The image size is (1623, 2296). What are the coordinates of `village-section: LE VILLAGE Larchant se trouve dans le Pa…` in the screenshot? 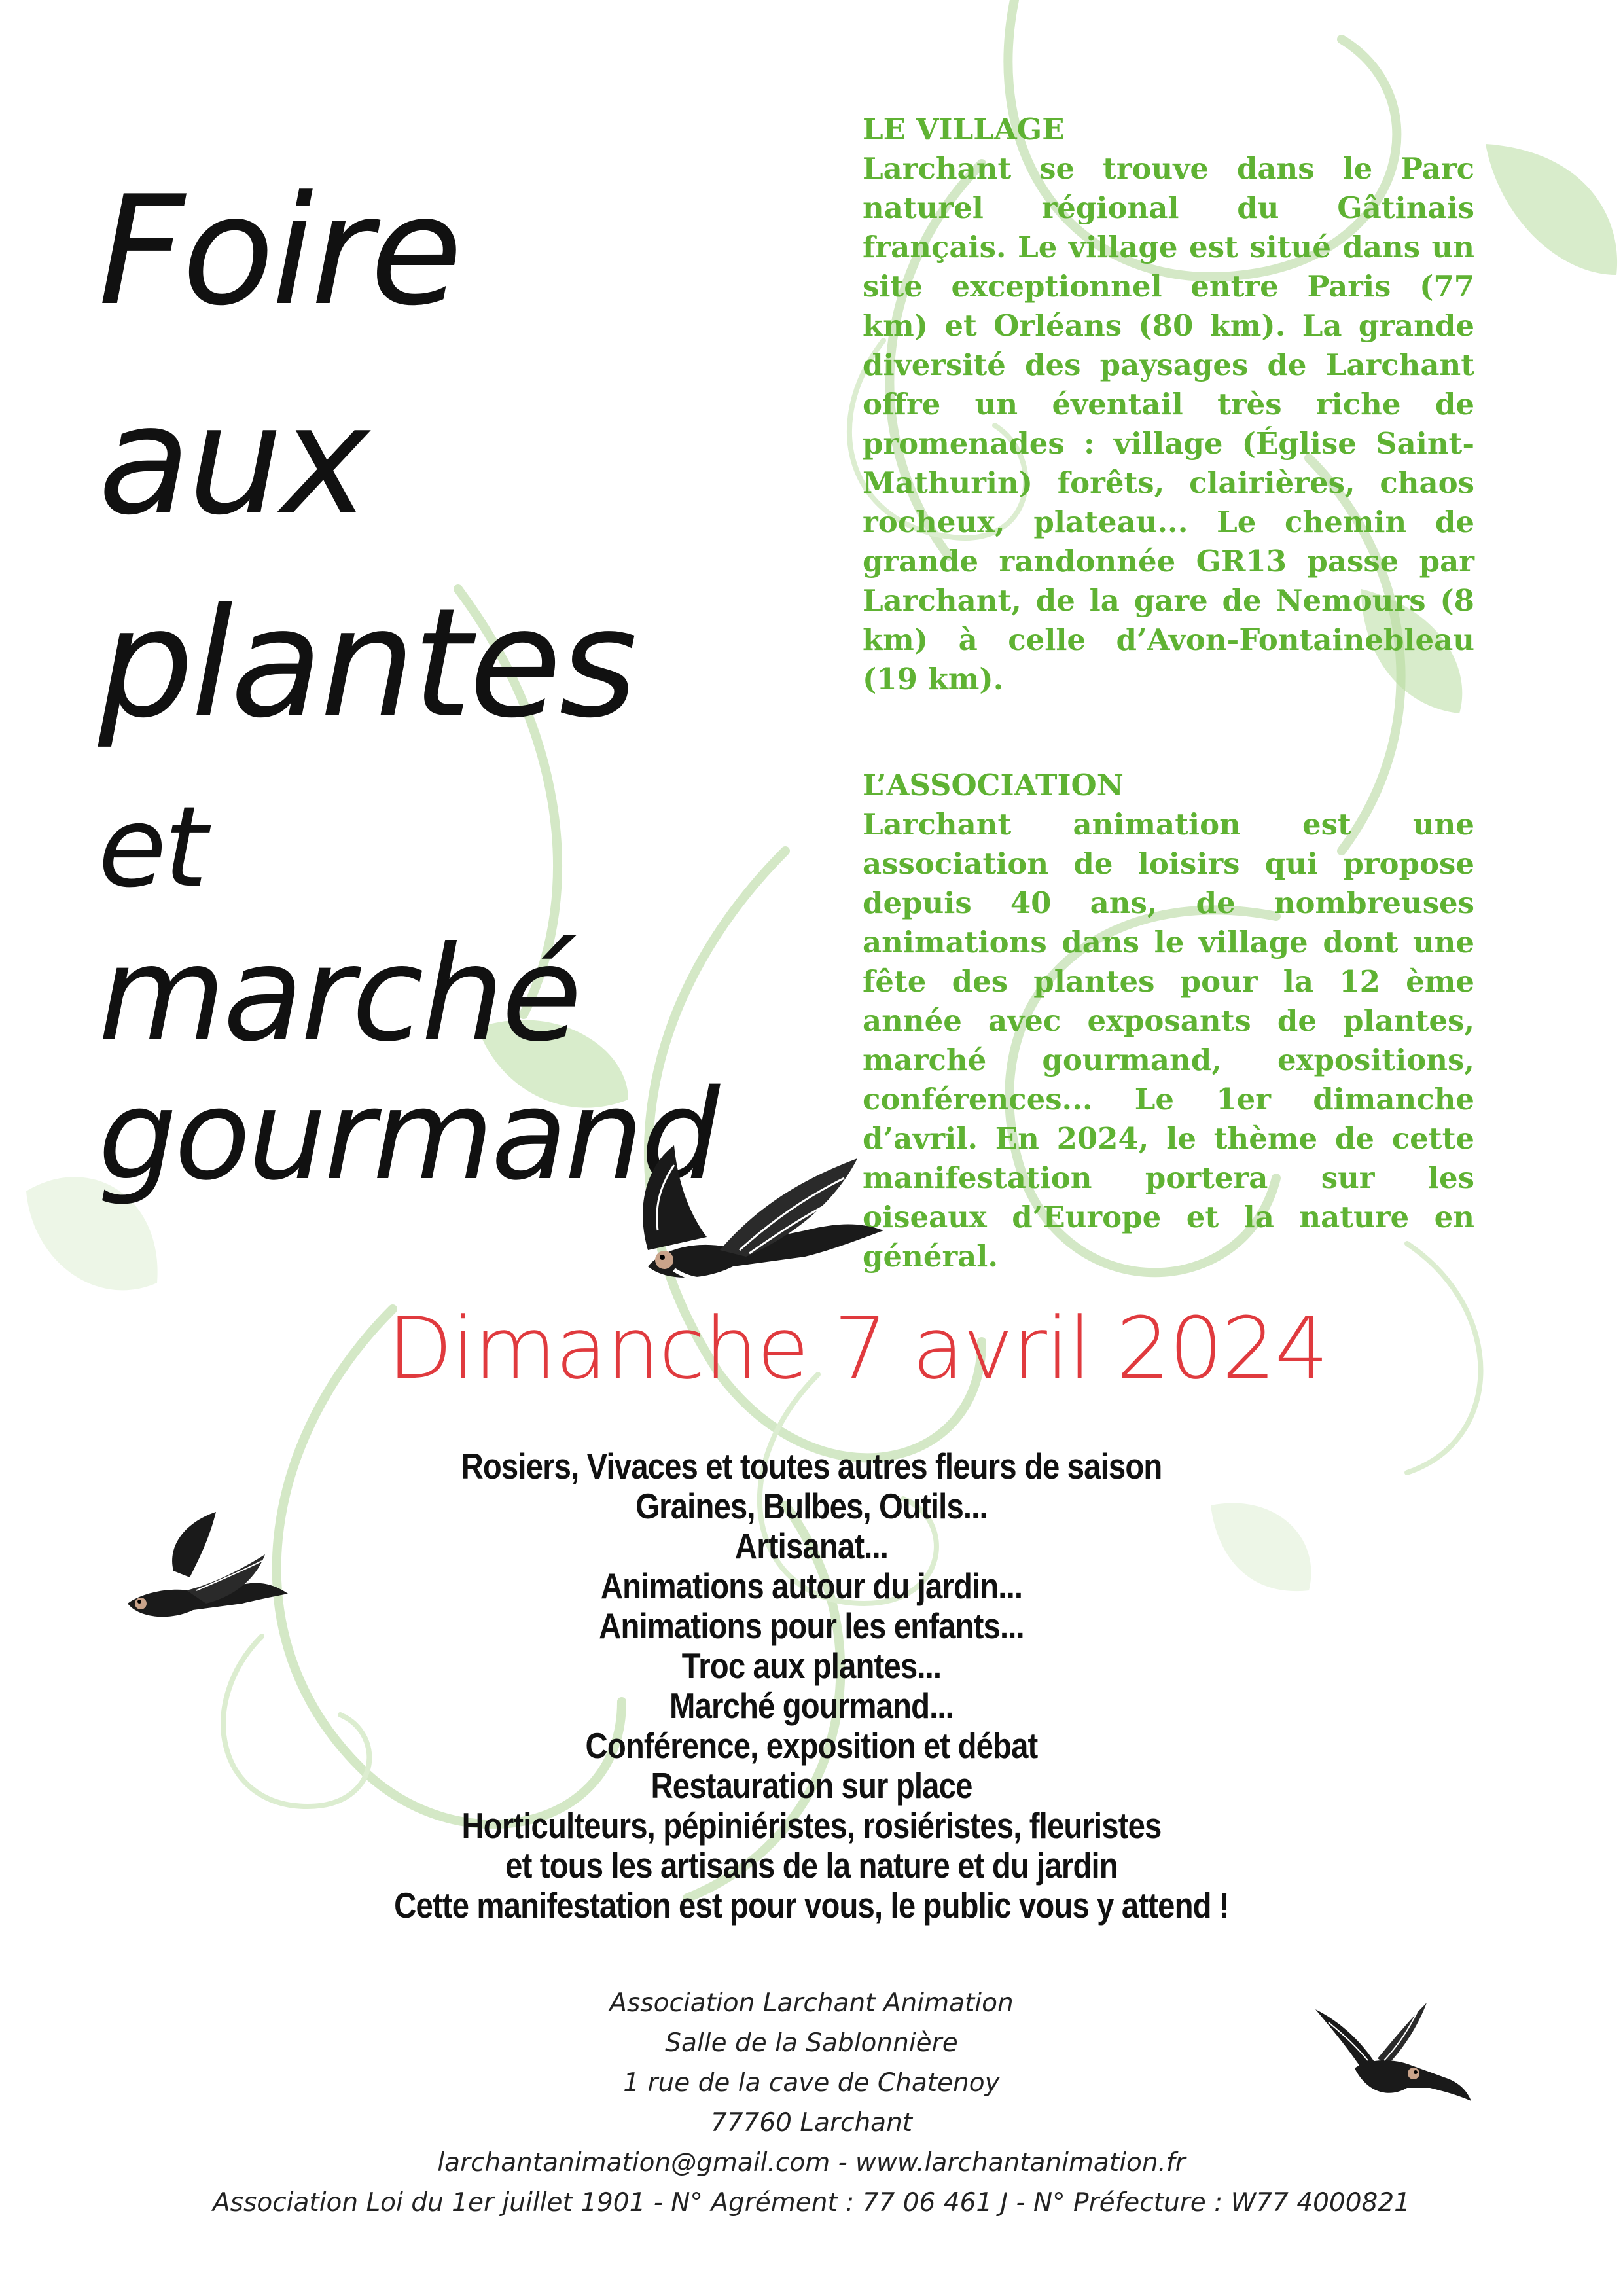 It's located at (1168, 404).